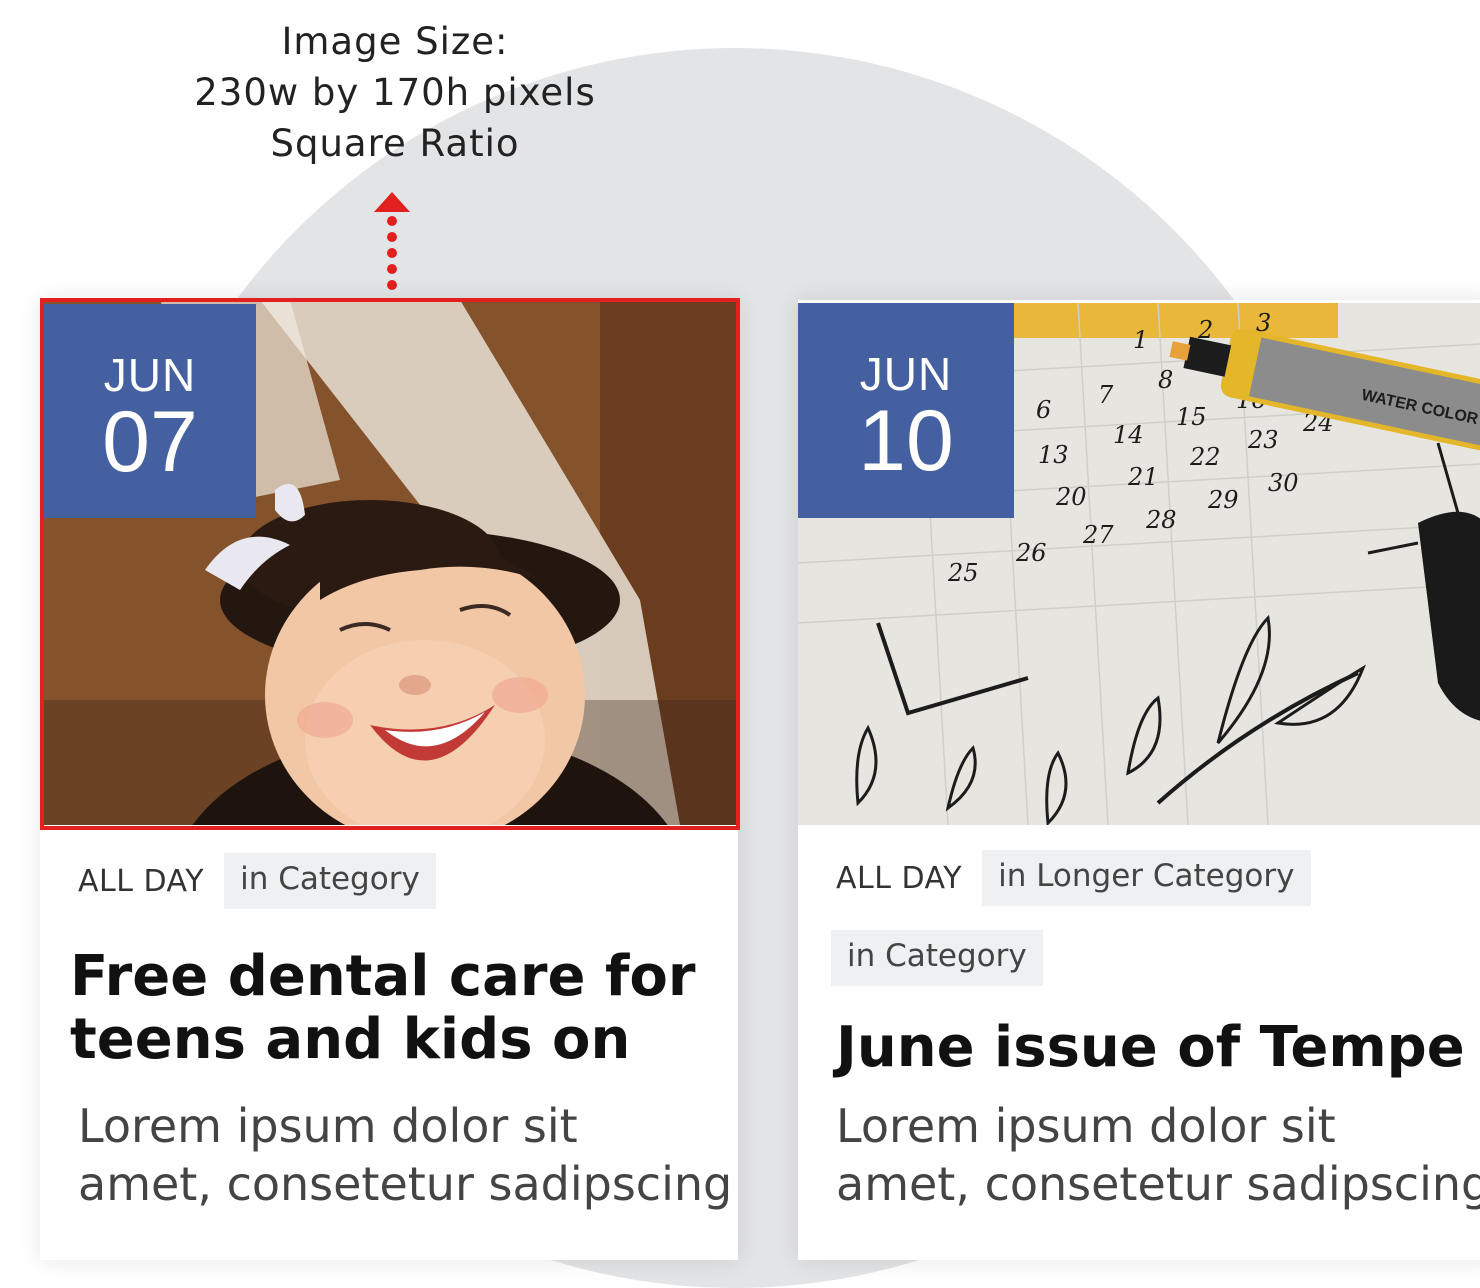 This screenshot has height=1288, width=1480. I want to click on svg-text: 20, so click(1071, 497).